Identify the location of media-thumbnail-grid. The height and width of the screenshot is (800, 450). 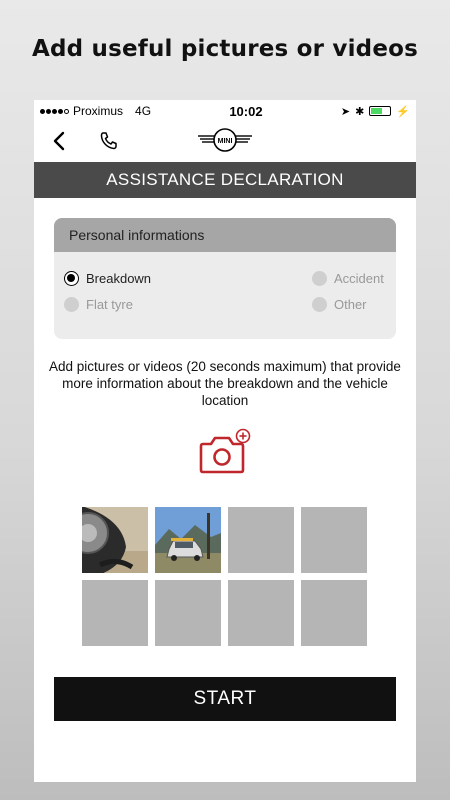
(227, 576).